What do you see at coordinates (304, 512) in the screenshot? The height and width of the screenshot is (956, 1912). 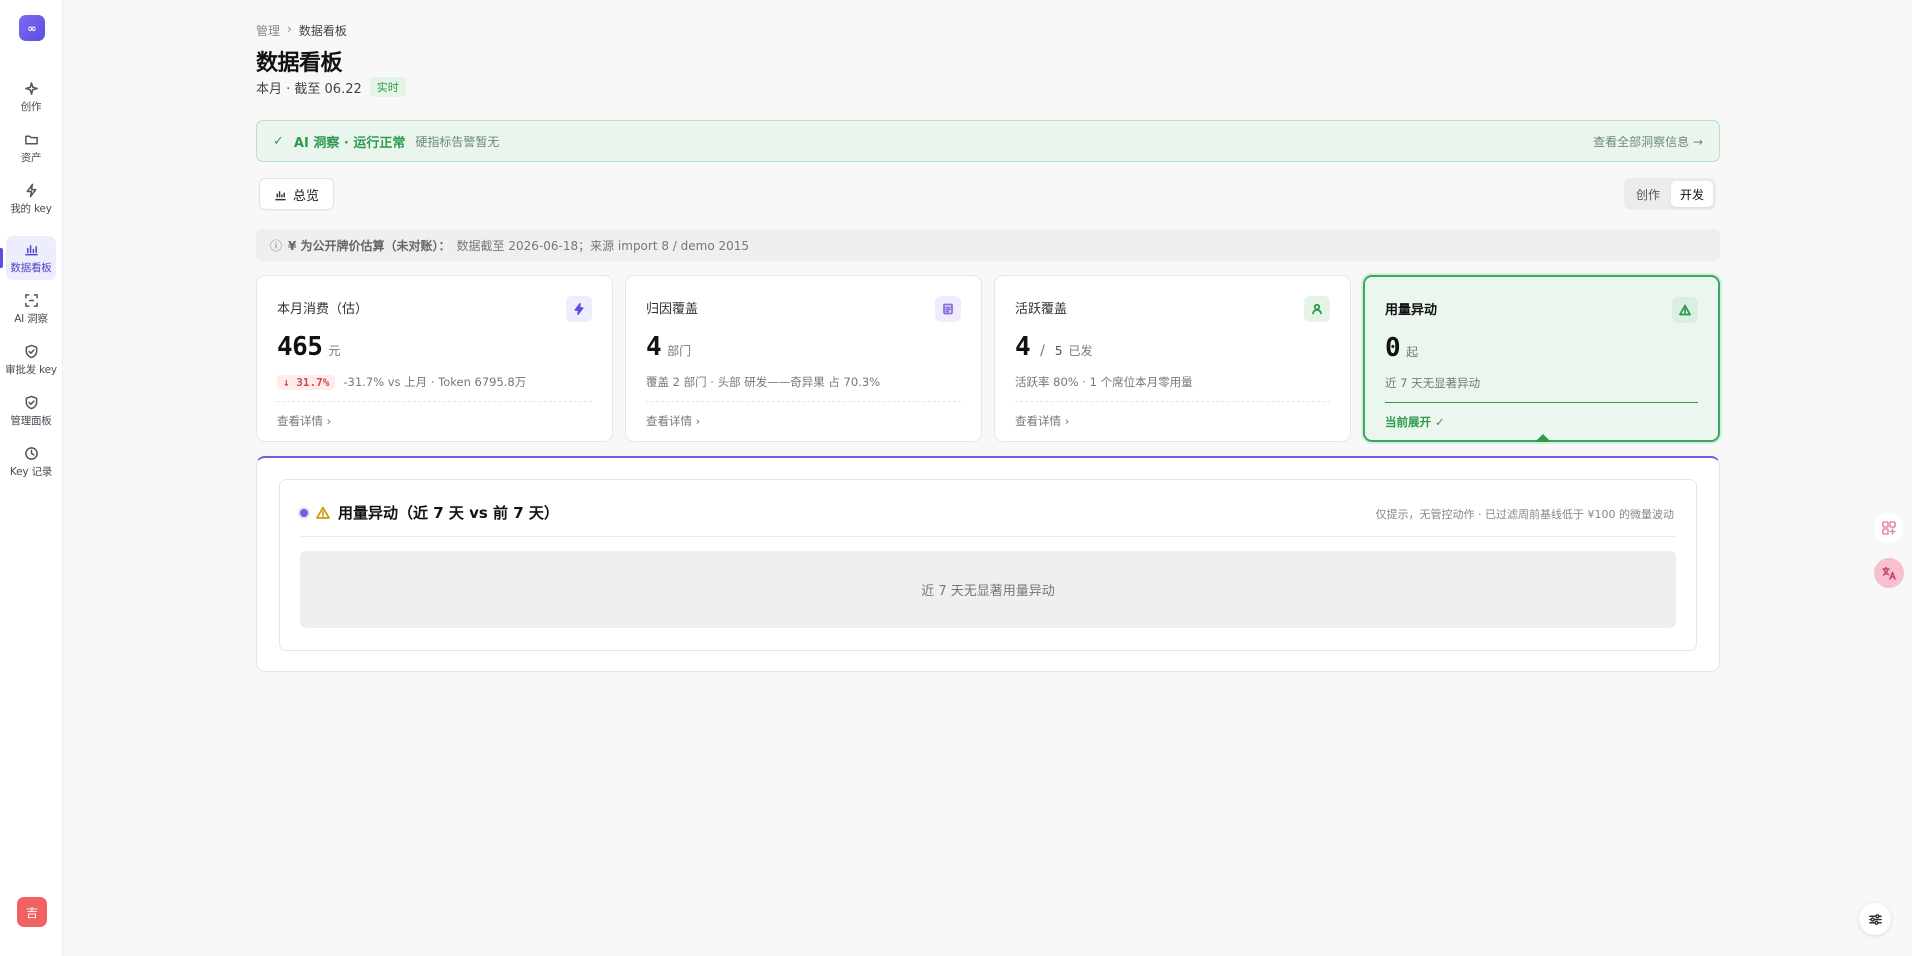 I see `status-dot` at bounding box center [304, 512].